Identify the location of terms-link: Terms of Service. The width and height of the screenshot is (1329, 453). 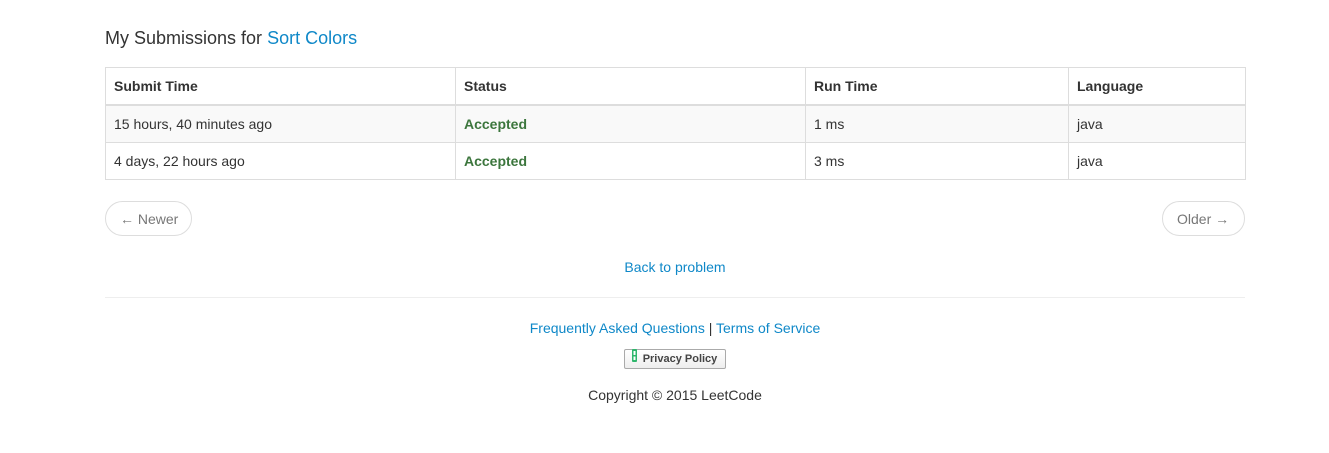
(768, 328).